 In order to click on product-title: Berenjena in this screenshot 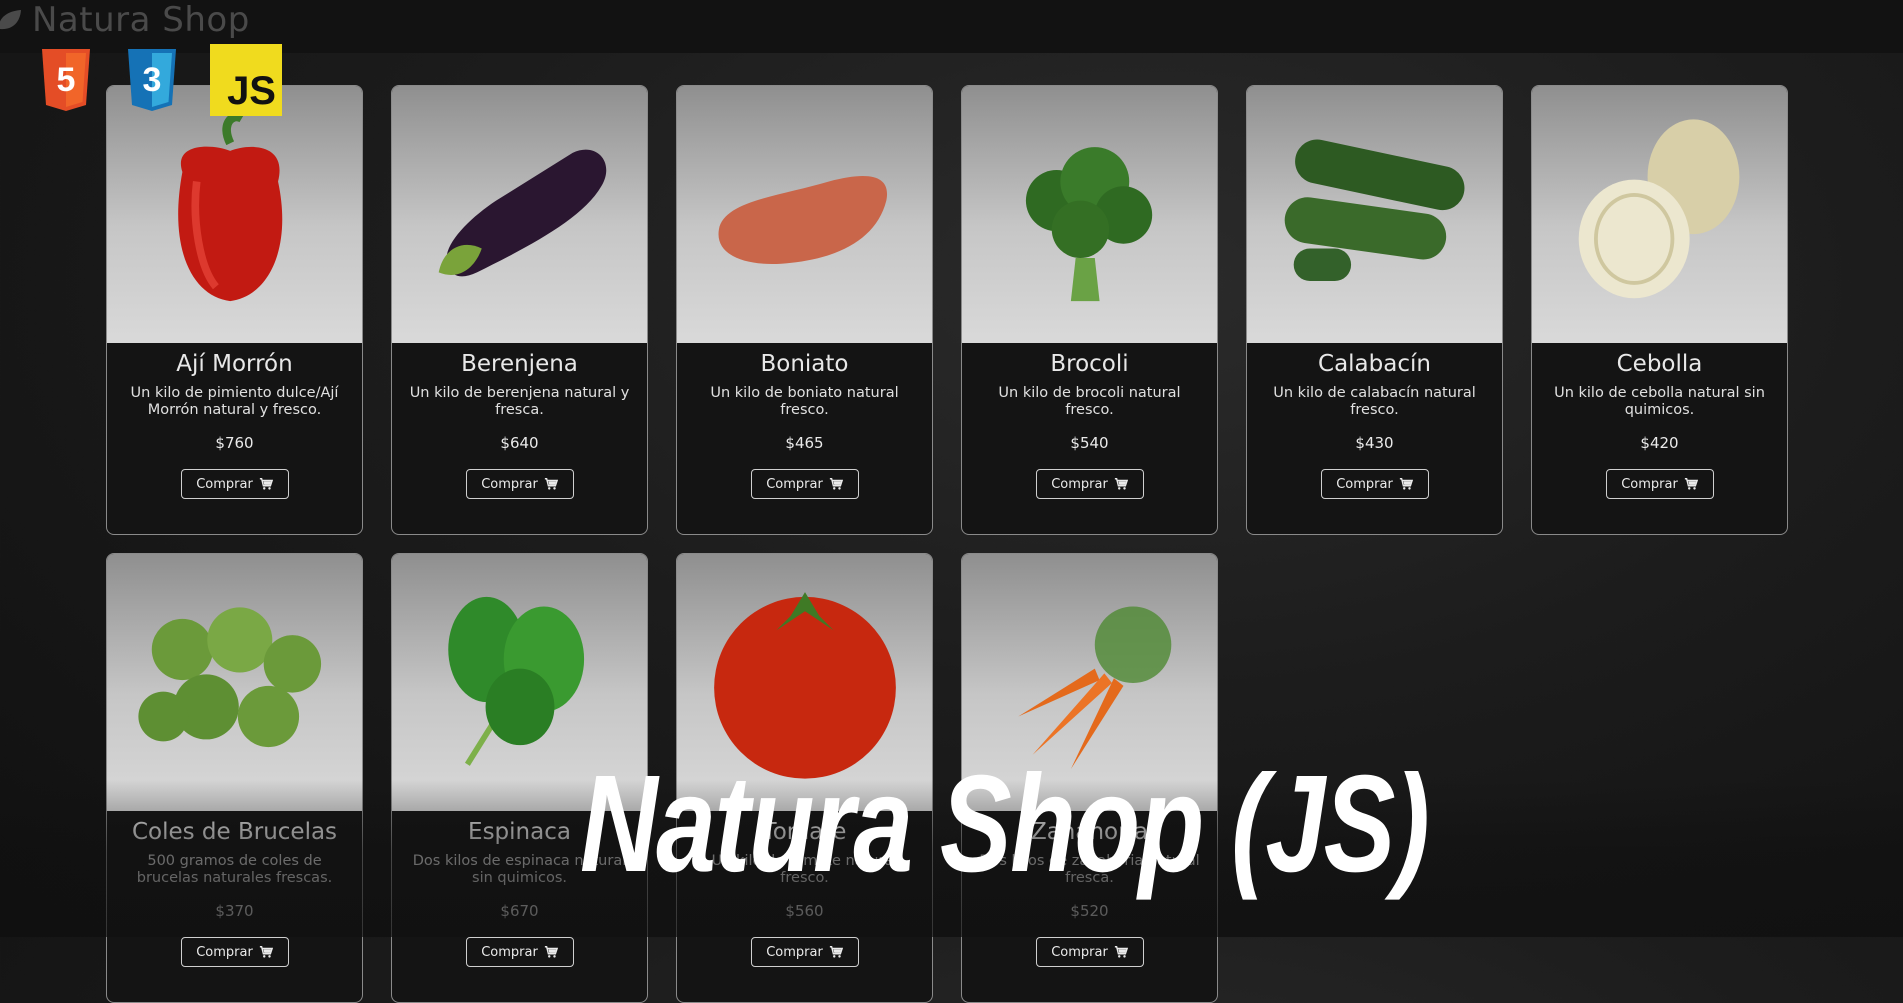, I will do `click(519, 364)`.